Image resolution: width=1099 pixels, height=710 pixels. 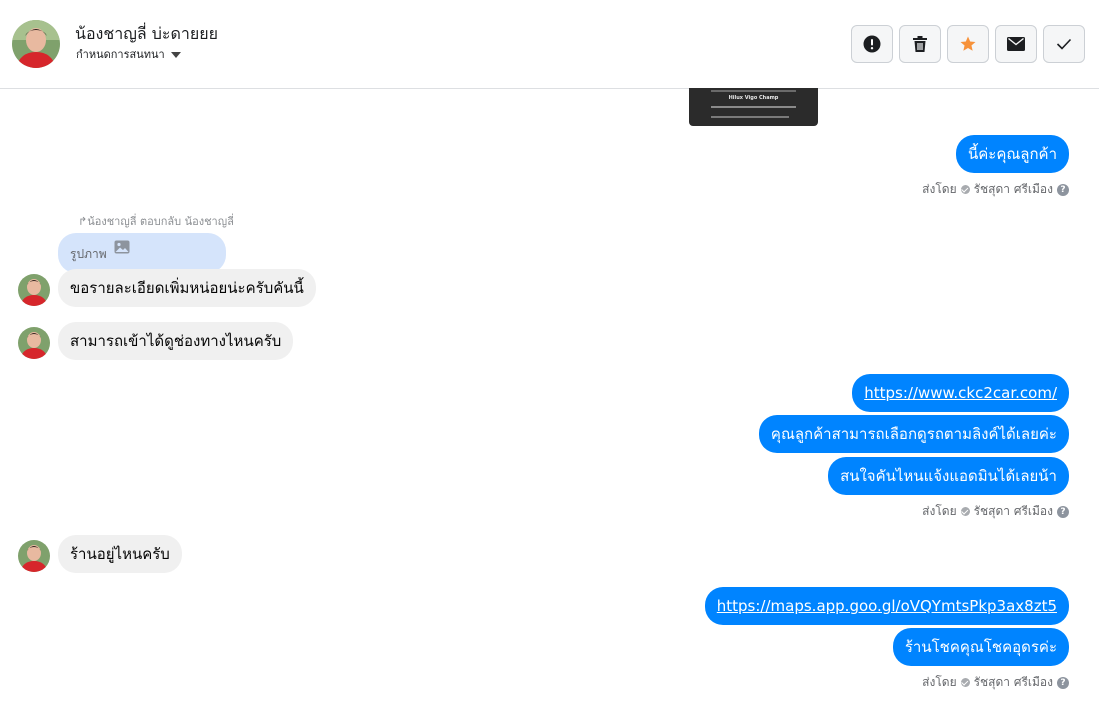 What do you see at coordinates (120, 54) in the screenshot?
I see `conversation-settings-label: กำหนดการสนทนา` at bounding box center [120, 54].